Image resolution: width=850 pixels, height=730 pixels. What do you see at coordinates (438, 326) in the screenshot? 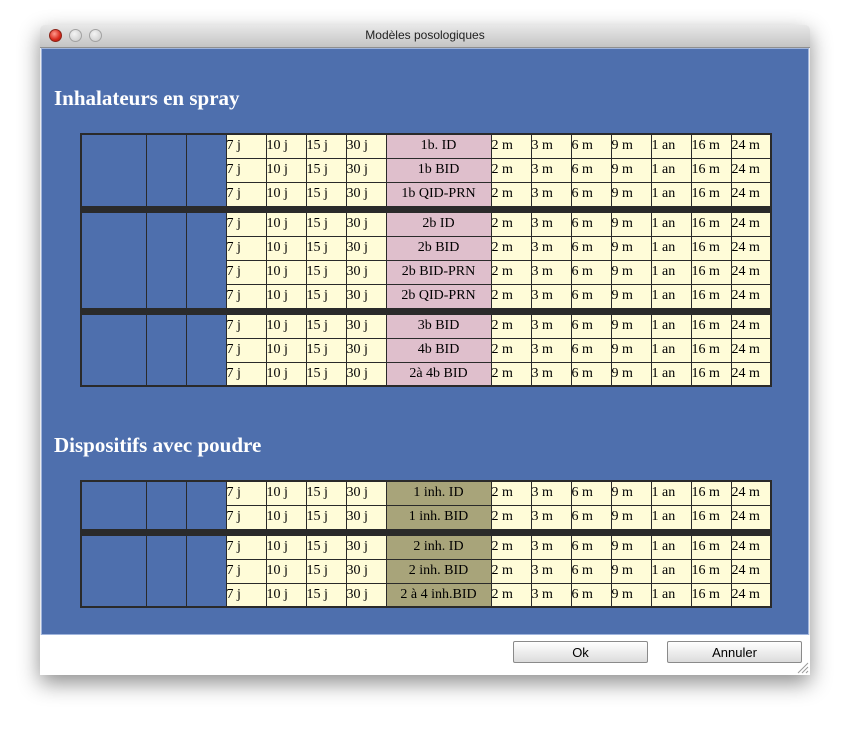
I see `dosage-template-cell: 3b BID` at bounding box center [438, 326].